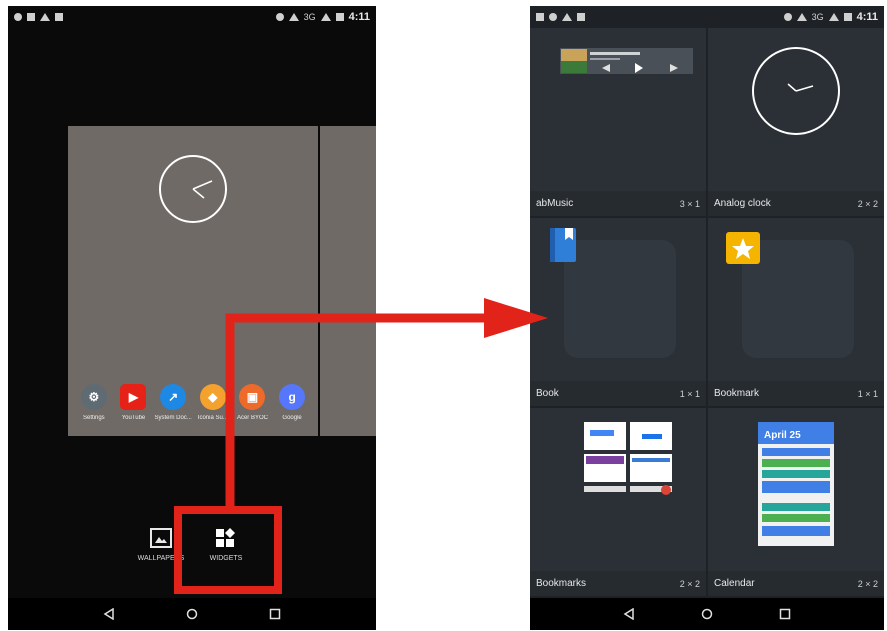  Describe the element at coordinates (737, 393) in the screenshot. I see `widget-name: Bookmark` at that location.